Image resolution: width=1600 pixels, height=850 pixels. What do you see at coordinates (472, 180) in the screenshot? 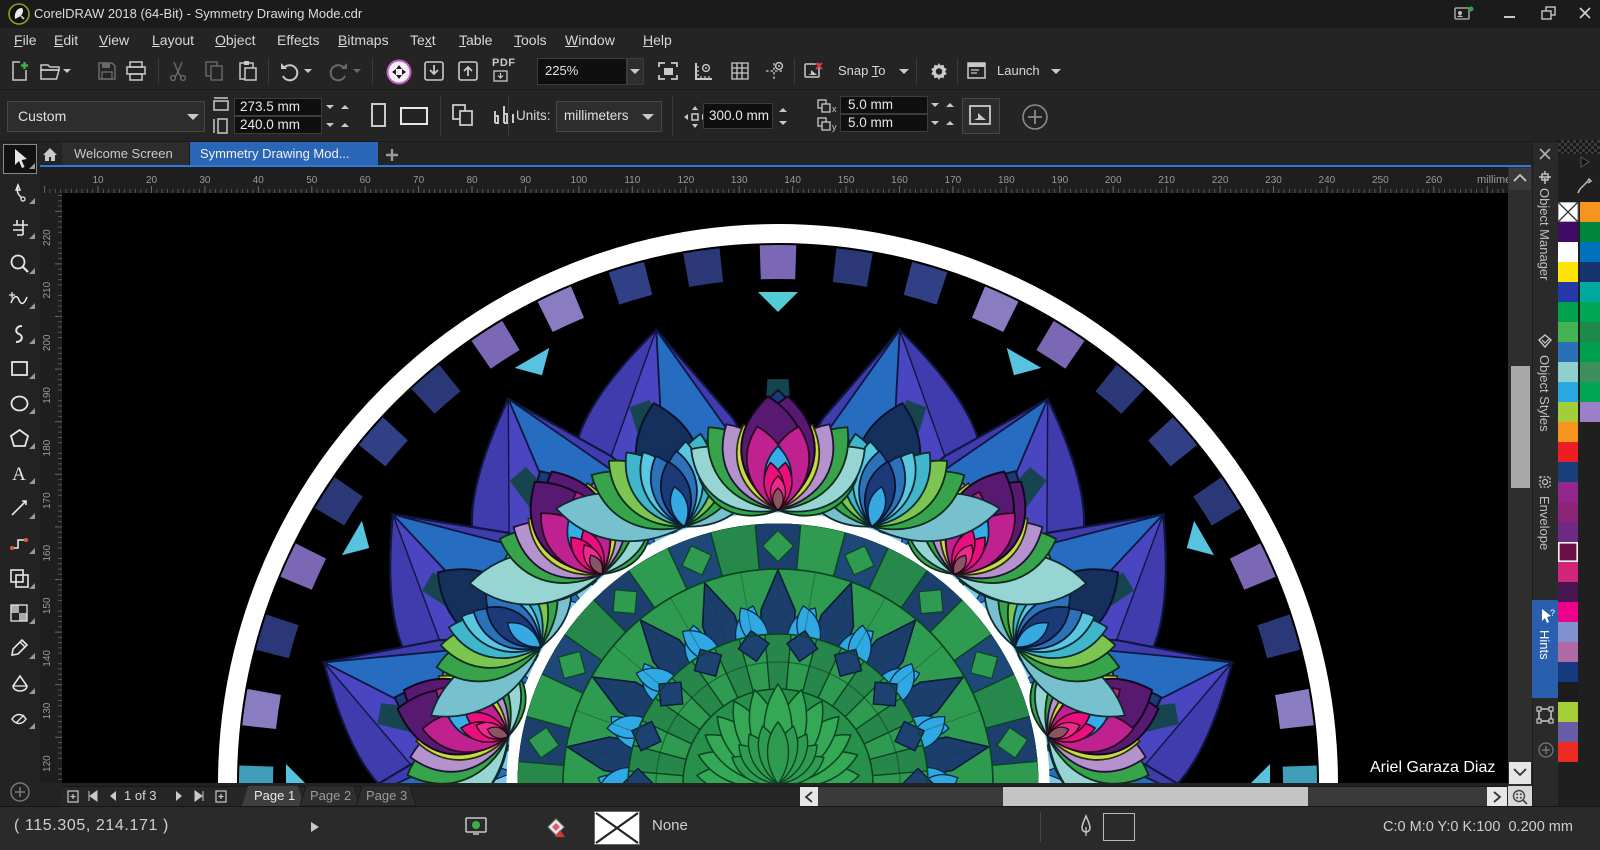
I see `svg-text: 80` at bounding box center [472, 180].